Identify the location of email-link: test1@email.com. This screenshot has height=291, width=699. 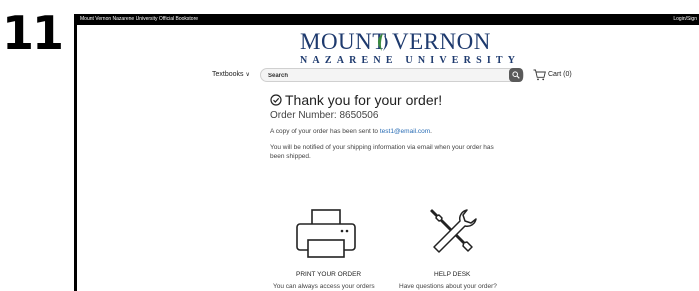
(405, 131).